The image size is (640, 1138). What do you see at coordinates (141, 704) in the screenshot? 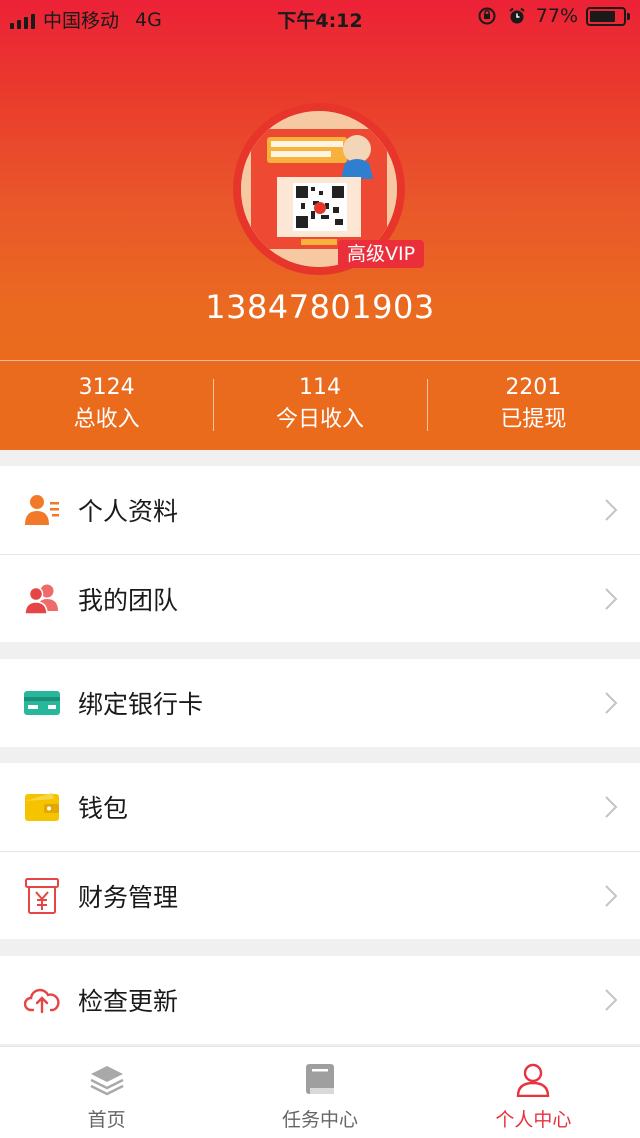
I see `menu-label: 绑定银行卡` at bounding box center [141, 704].